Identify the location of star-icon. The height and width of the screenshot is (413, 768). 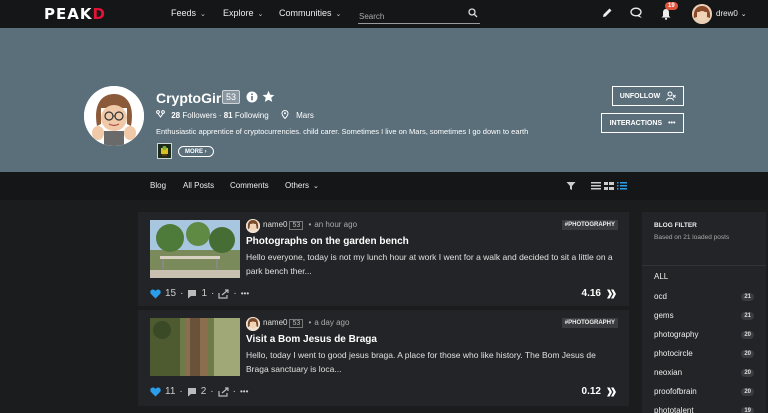
(268, 96).